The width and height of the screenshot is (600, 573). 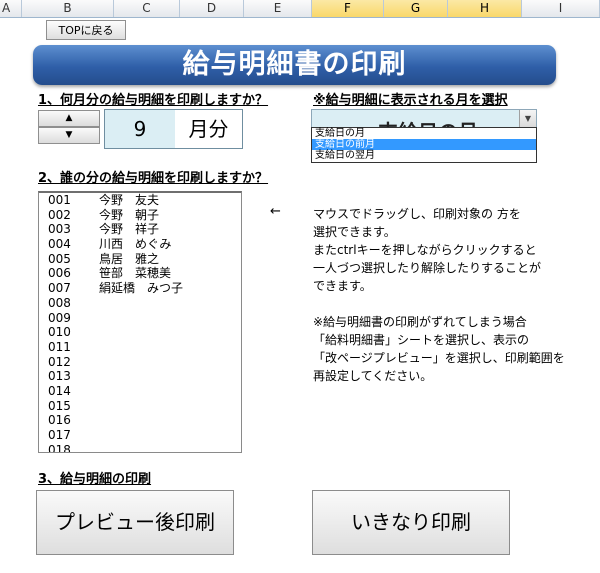 What do you see at coordinates (59, 420) in the screenshot?
I see `employee-number: 016` at bounding box center [59, 420].